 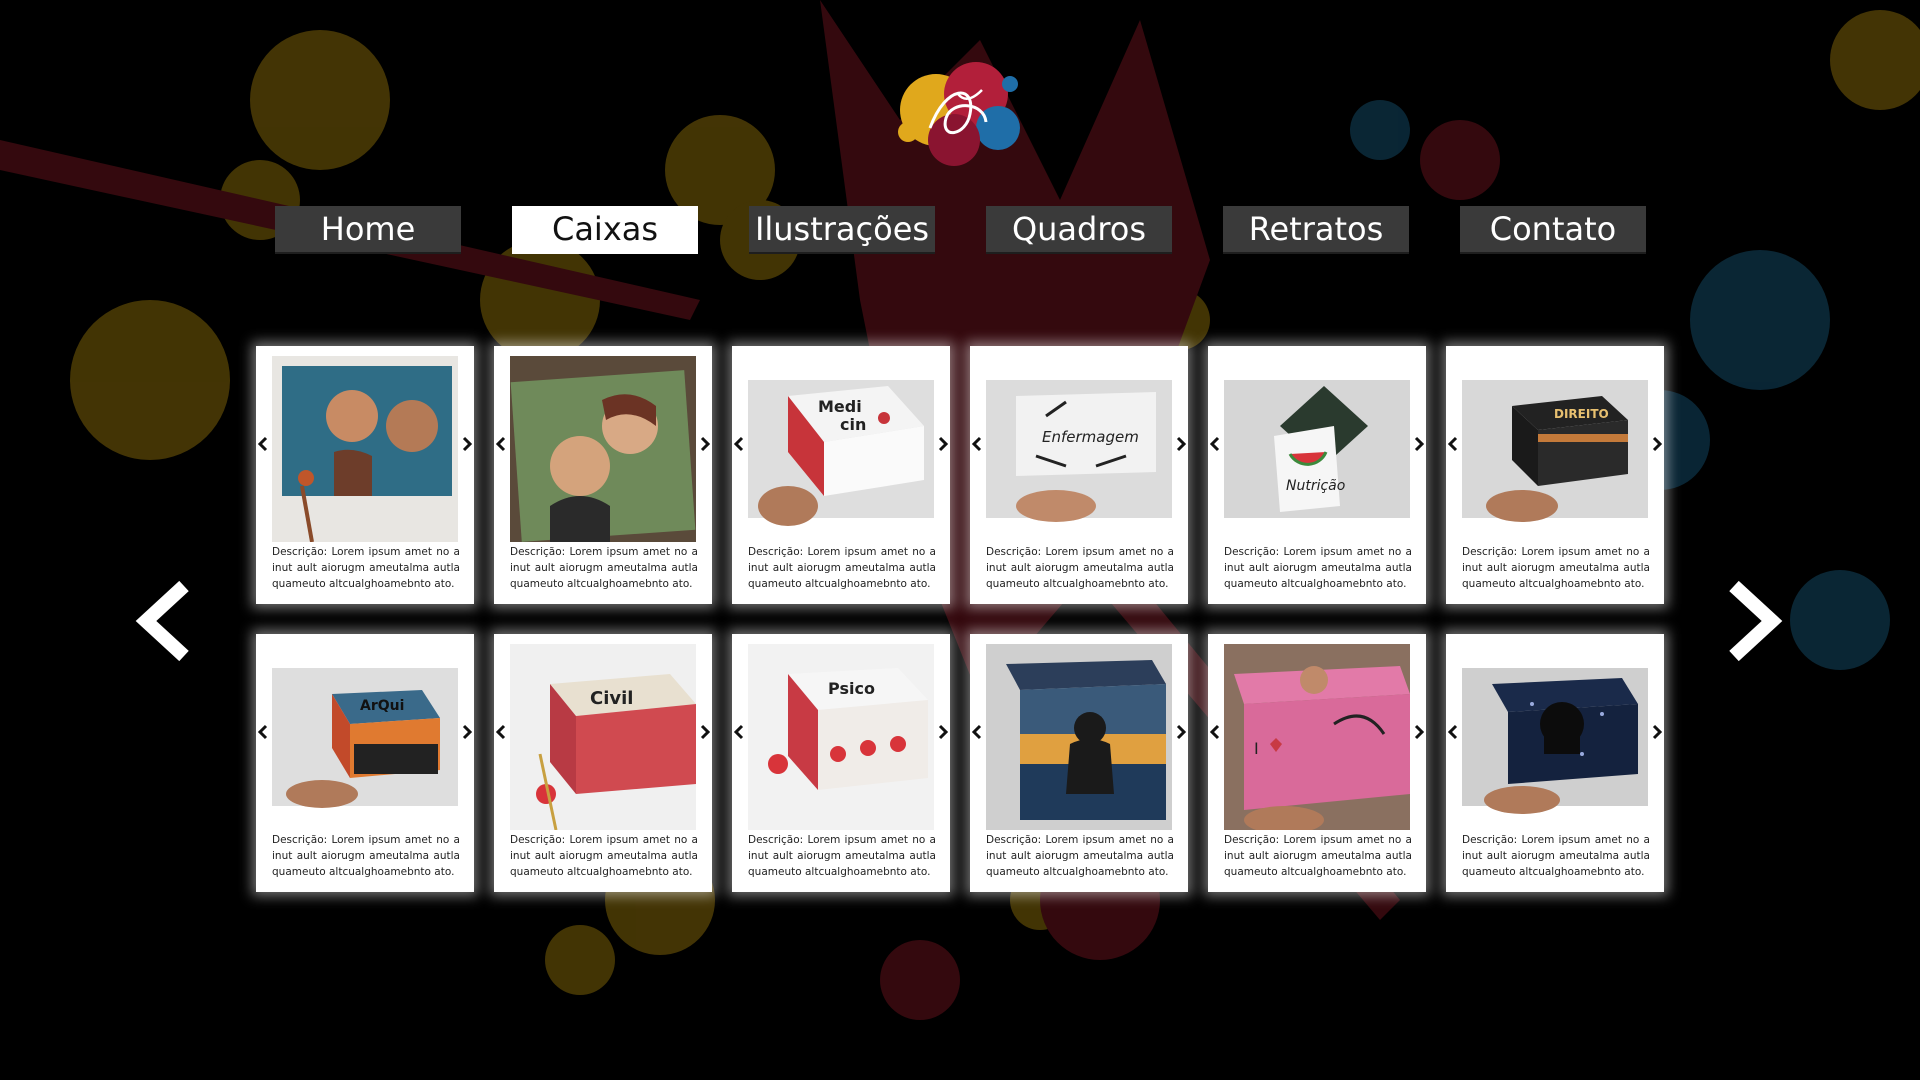 I want to click on enfermagem-box-photo: Enfermagem, so click(x=1079, y=449).